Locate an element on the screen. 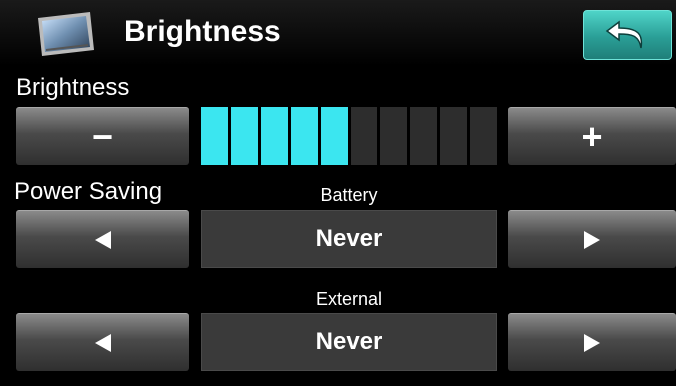 This screenshot has width=676, height=386. external-next-button is located at coordinates (592, 342).